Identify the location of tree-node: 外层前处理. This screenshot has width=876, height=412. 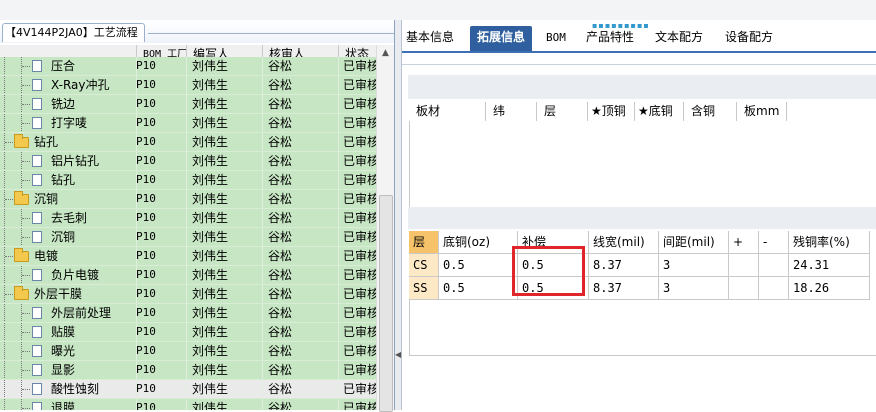
(67, 313).